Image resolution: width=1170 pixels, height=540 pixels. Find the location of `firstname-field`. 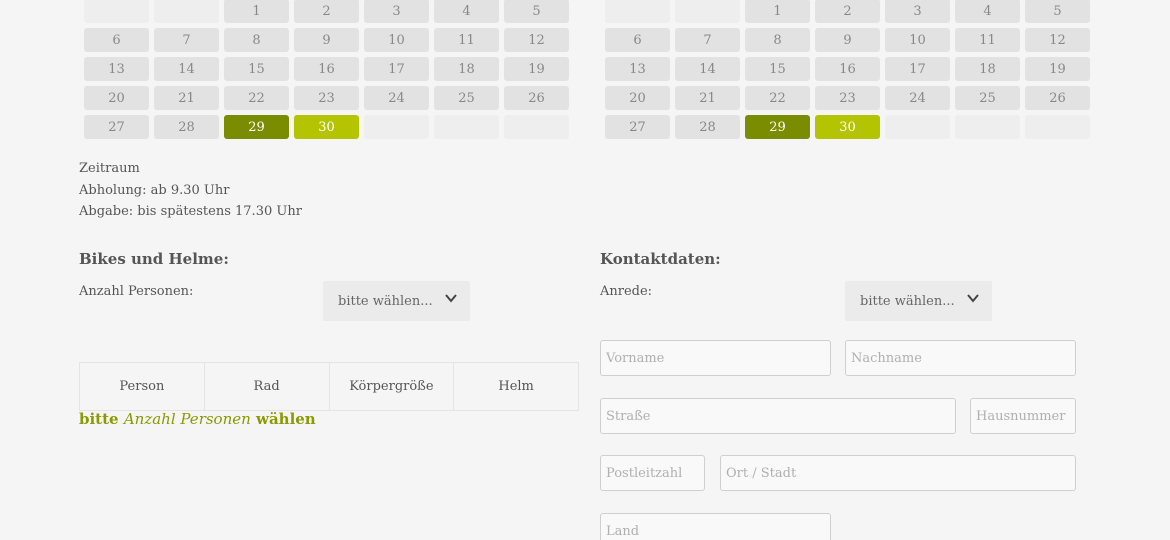

firstname-field is located at coordinates (715, 358).